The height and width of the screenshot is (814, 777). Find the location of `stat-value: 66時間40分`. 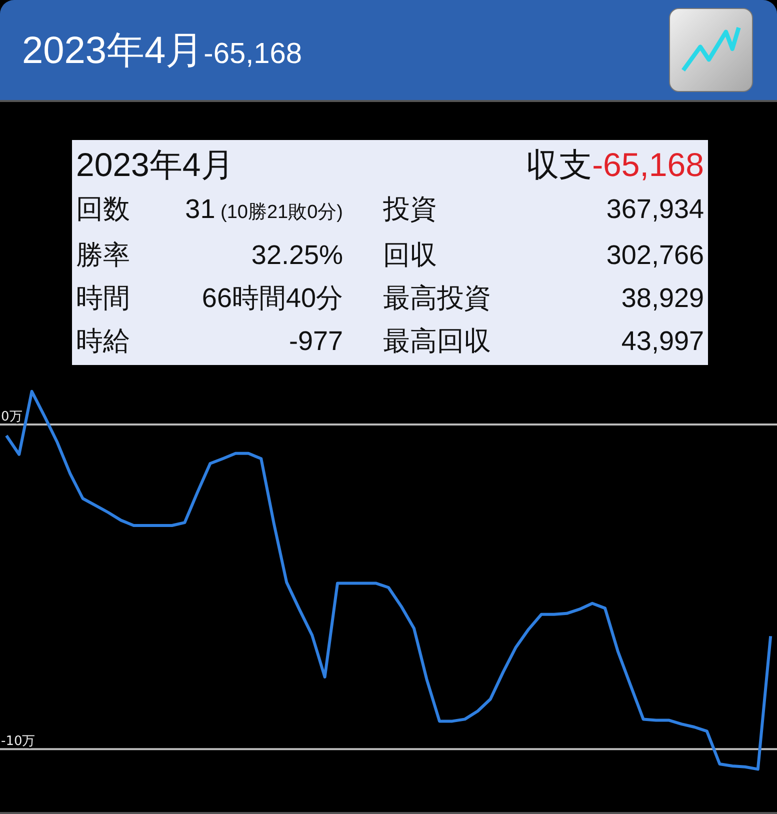

stat-value: 66時間40分 is located at coordinates (271, 298).